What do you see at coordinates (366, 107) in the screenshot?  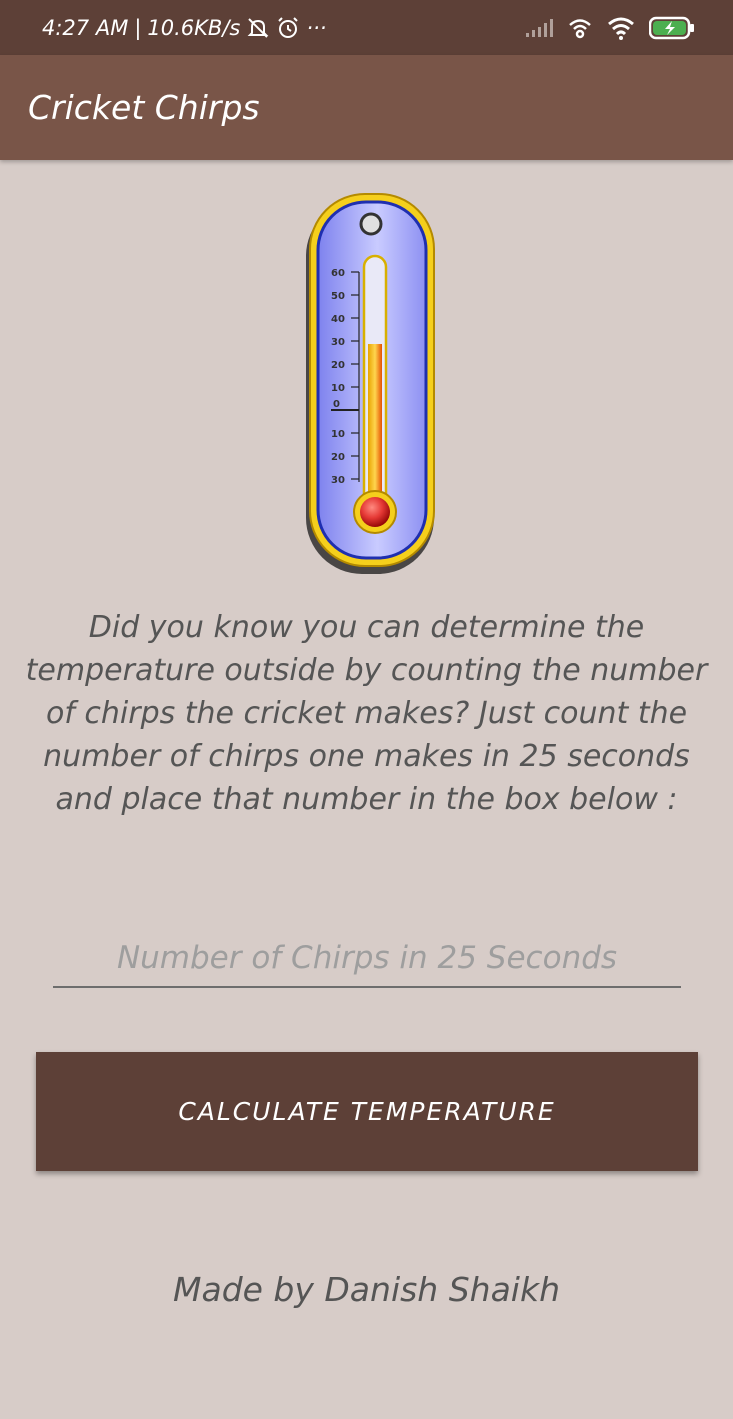 I see `app-bar: Cricket Chirps` at bounding box center [366, 107].